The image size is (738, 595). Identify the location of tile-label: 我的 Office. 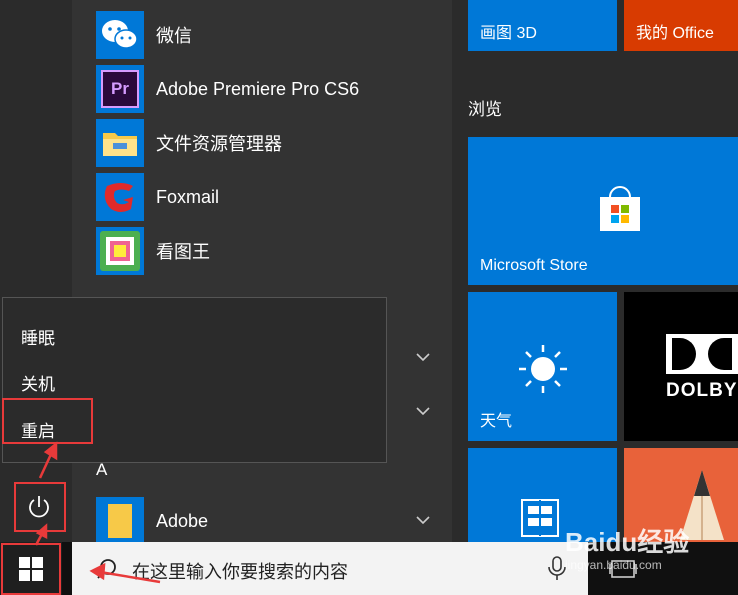
(675, 33).